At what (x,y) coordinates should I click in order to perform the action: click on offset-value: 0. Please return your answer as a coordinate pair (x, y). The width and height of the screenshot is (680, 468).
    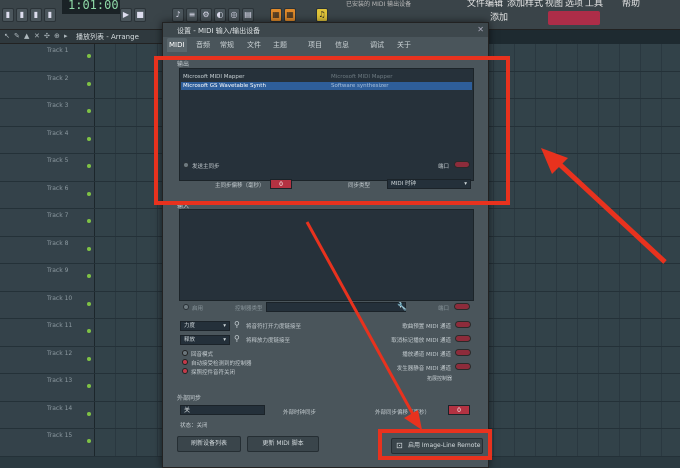
    Looking at the image, I should click on (281, 184).